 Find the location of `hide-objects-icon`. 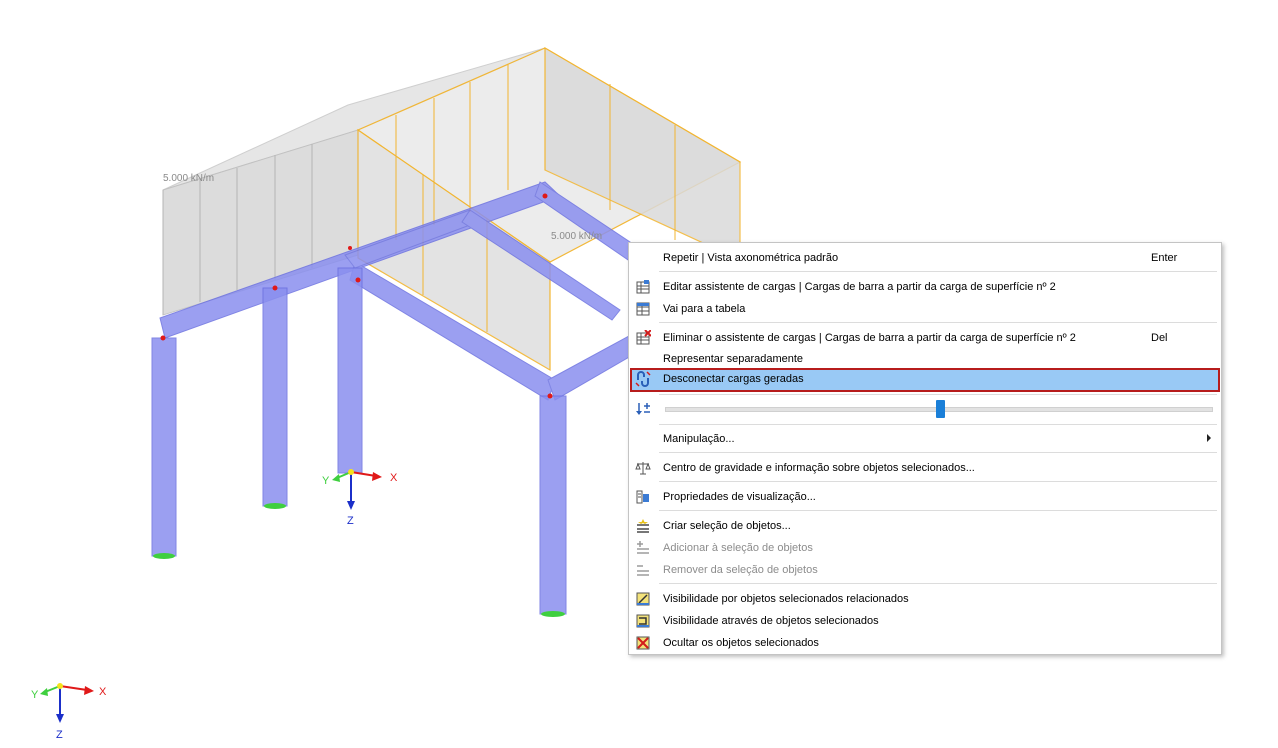

hide-objects-icon is located at coordinates (643, 643).